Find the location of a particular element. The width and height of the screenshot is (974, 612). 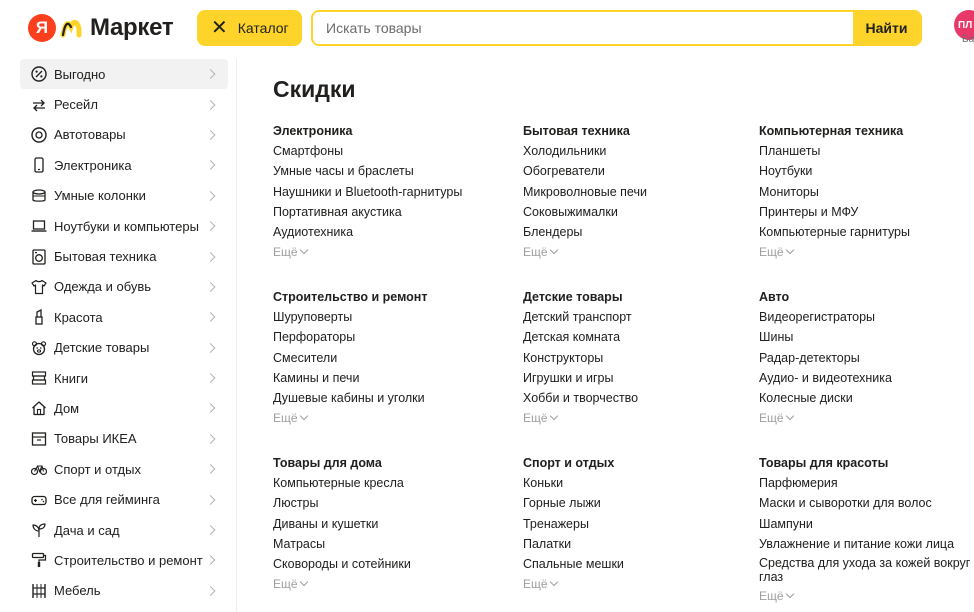

sidebar-item: Книги is located at coordinates (128, 378).